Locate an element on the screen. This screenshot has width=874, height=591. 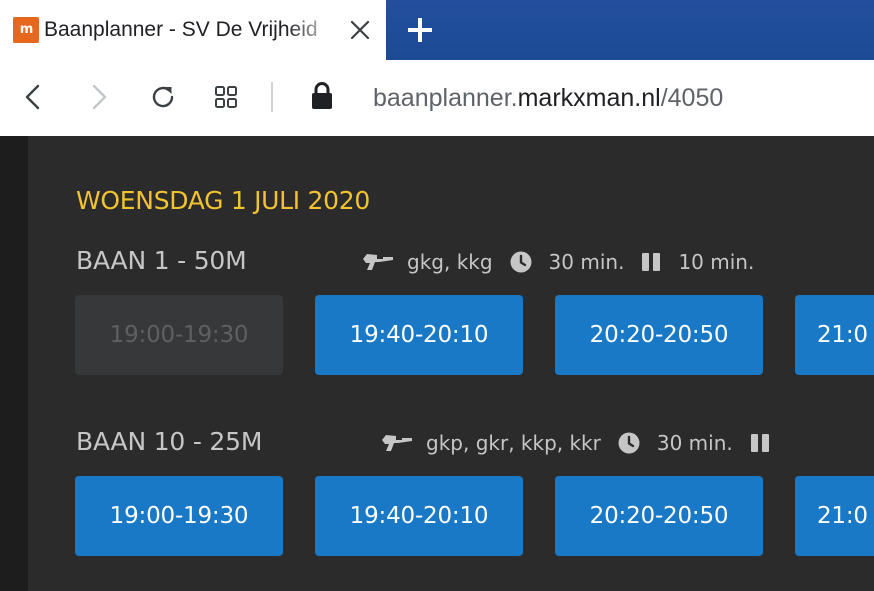
forward-icon is located at coordinates (98, 97).